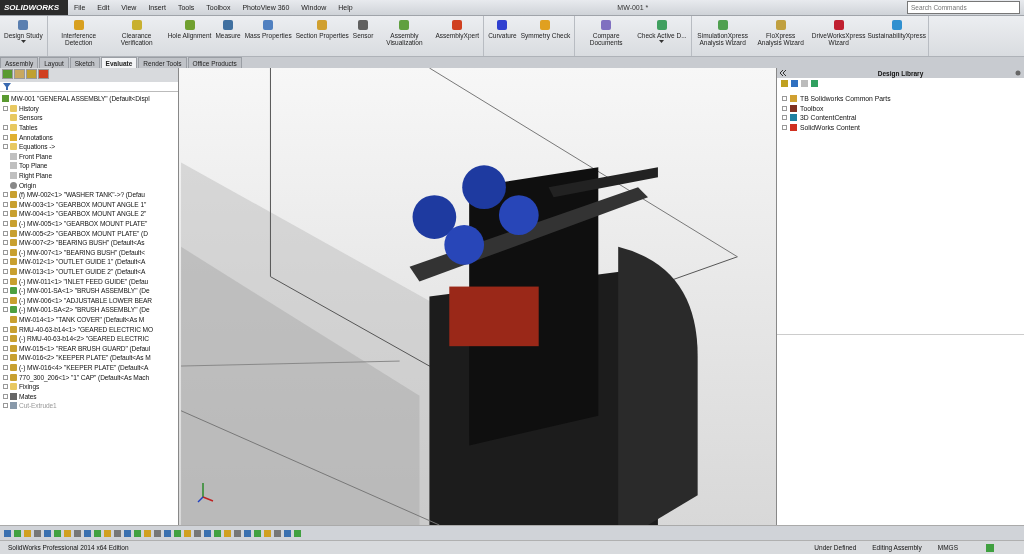  I want to click on app-logo: SOLIDWORKS, so click(34, 7).